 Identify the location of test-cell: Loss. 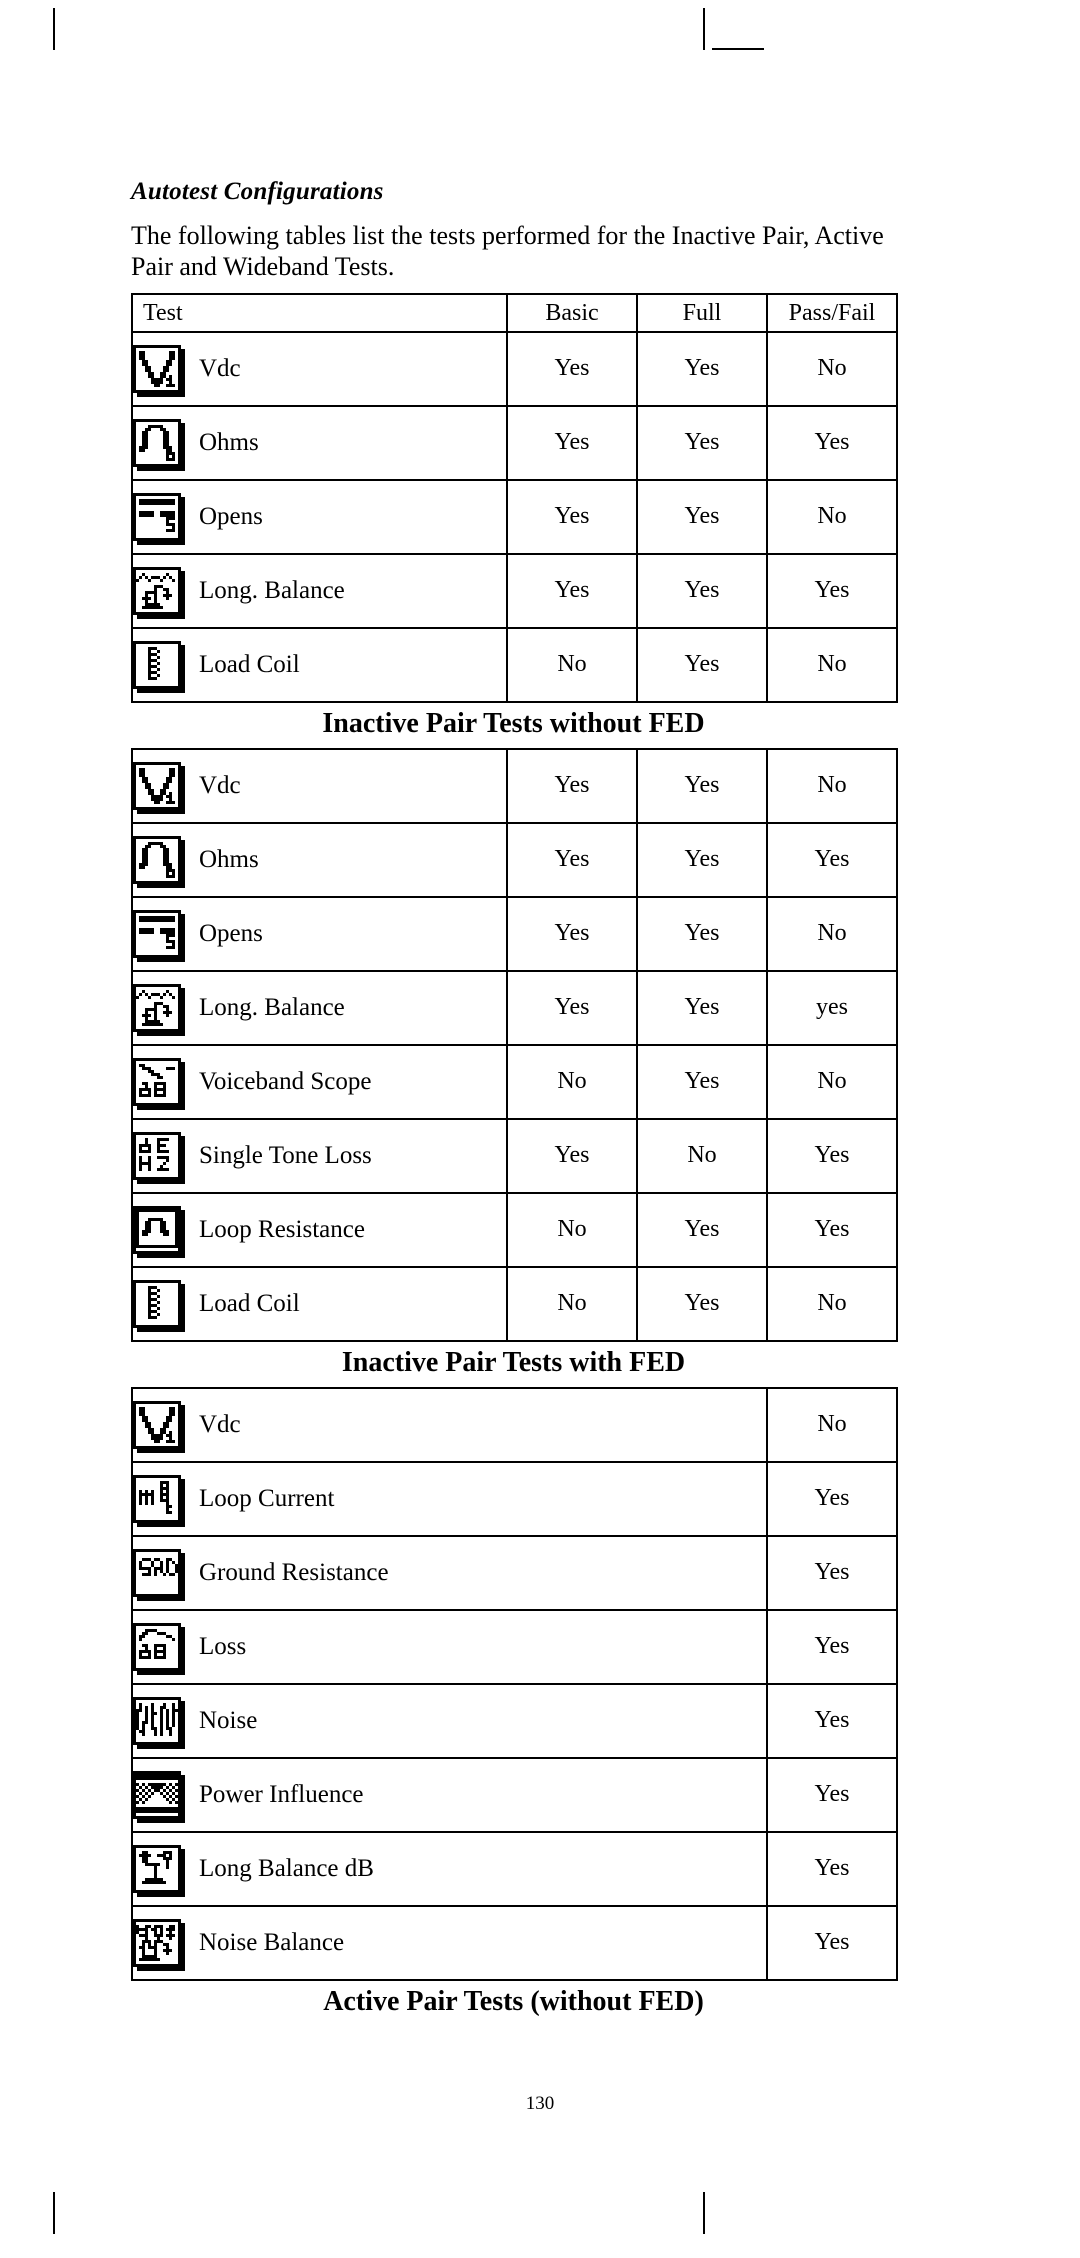
(449, 1646).